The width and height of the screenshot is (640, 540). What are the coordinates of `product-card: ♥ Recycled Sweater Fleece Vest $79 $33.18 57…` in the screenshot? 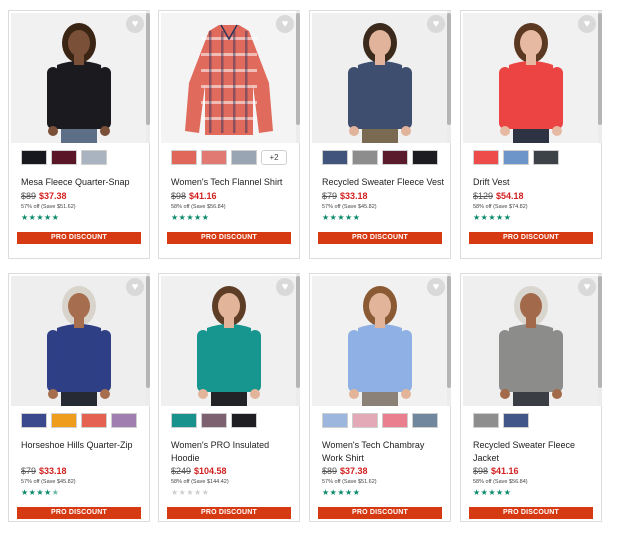 It's located at (380, 134).